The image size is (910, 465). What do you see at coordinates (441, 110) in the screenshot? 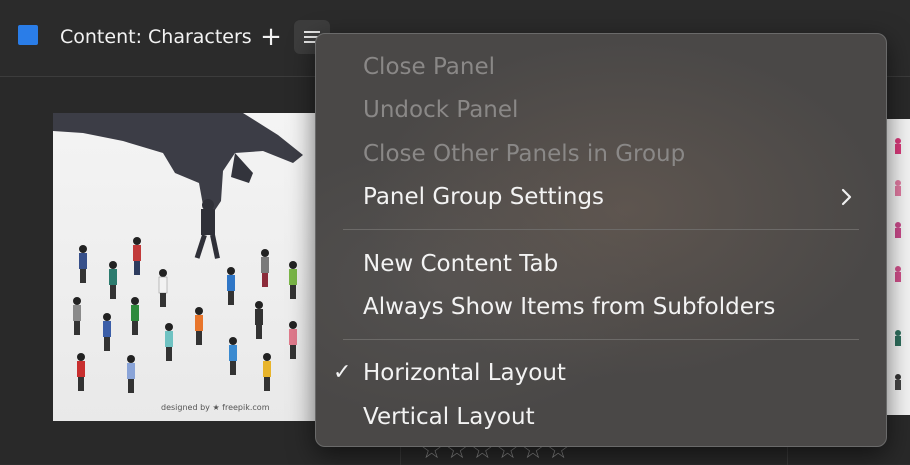
I see `menu-item-label: Undock Panel` at bounding box center [441, 110].